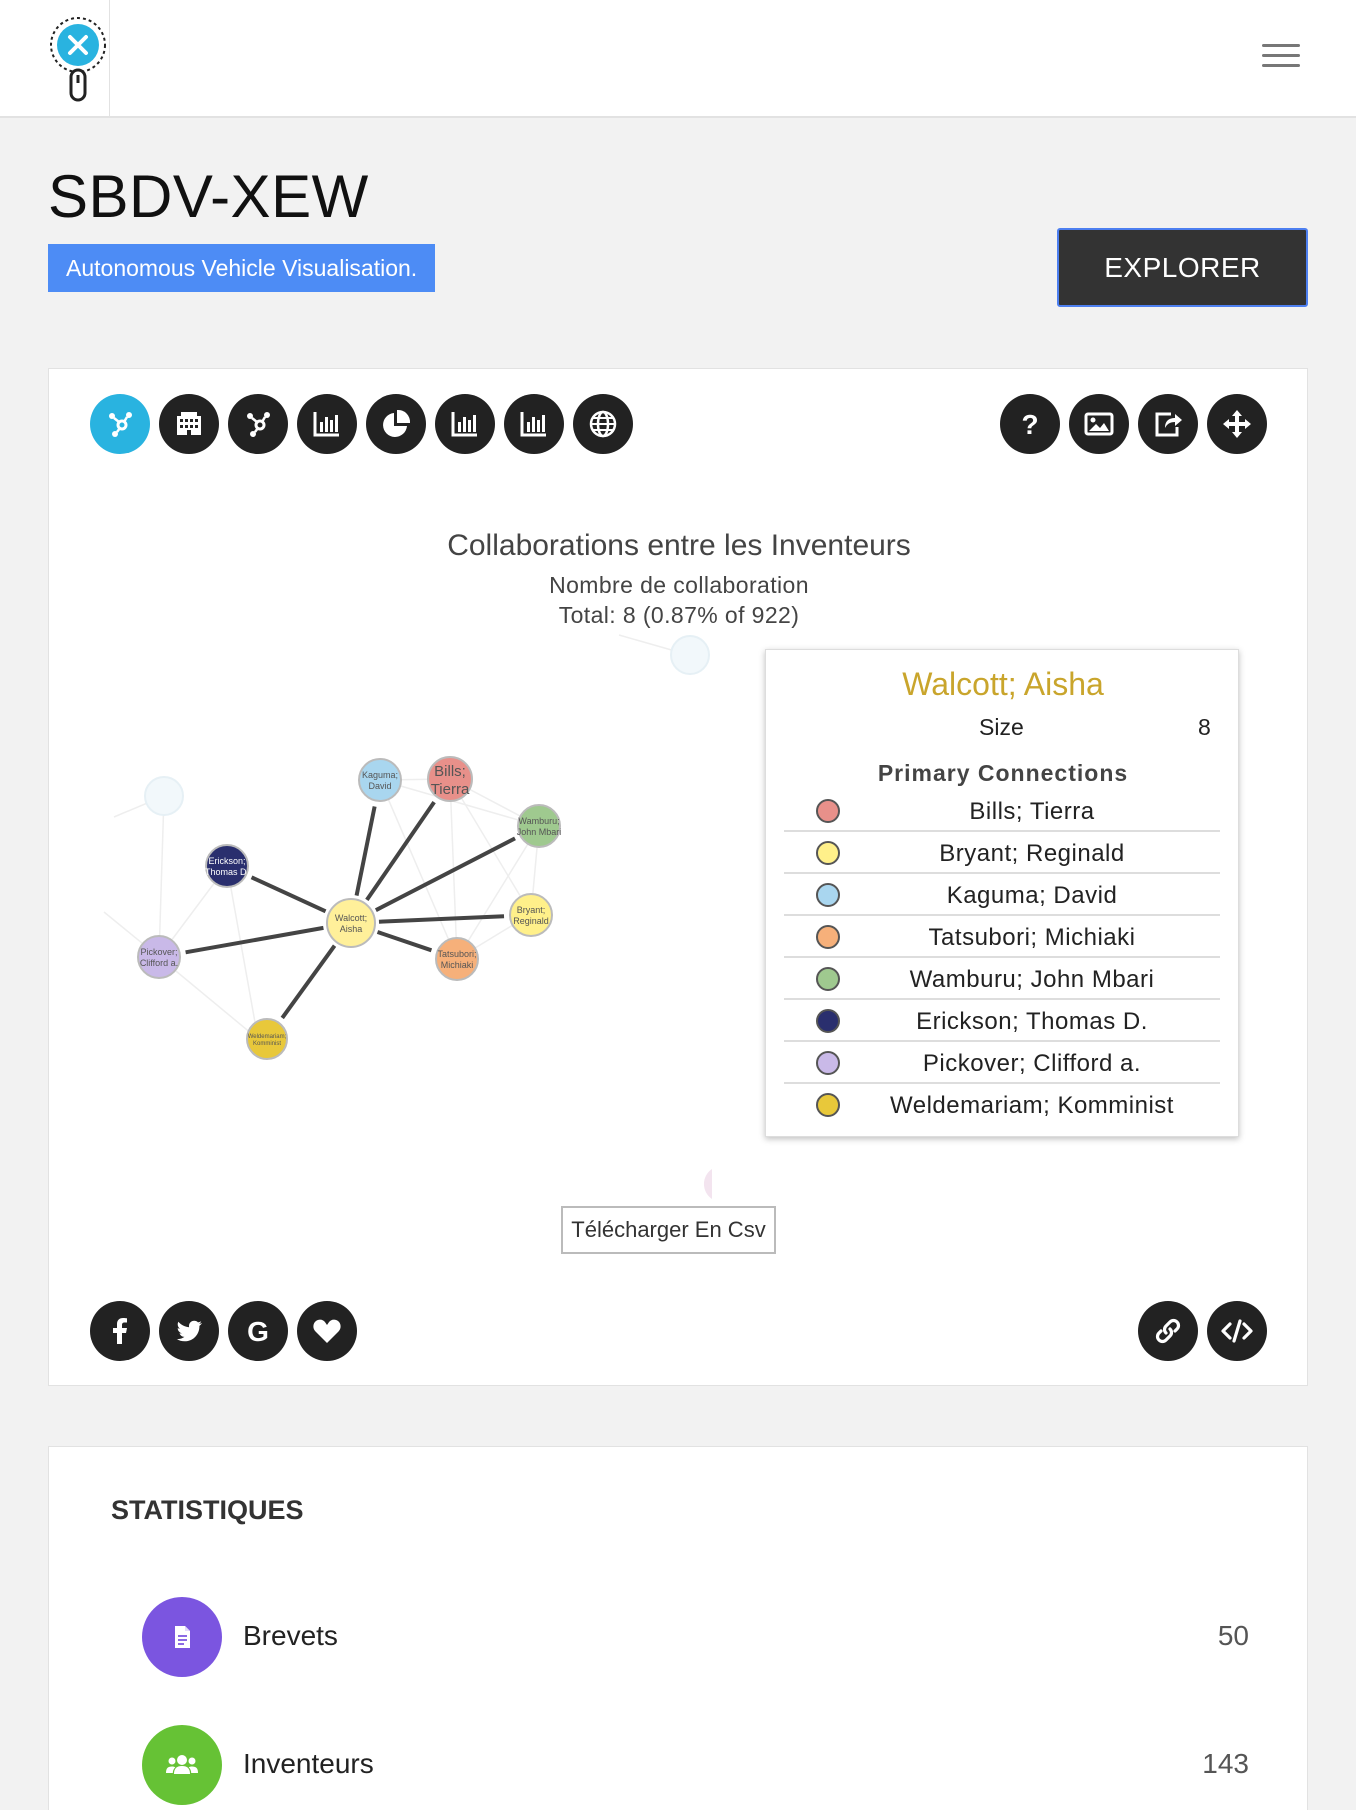 The image size is (1356, 1810). What do you see at coordinates (539, 832) in the screenshot?
I see `node-label: John Mbari` at bounding box center [539, 832].